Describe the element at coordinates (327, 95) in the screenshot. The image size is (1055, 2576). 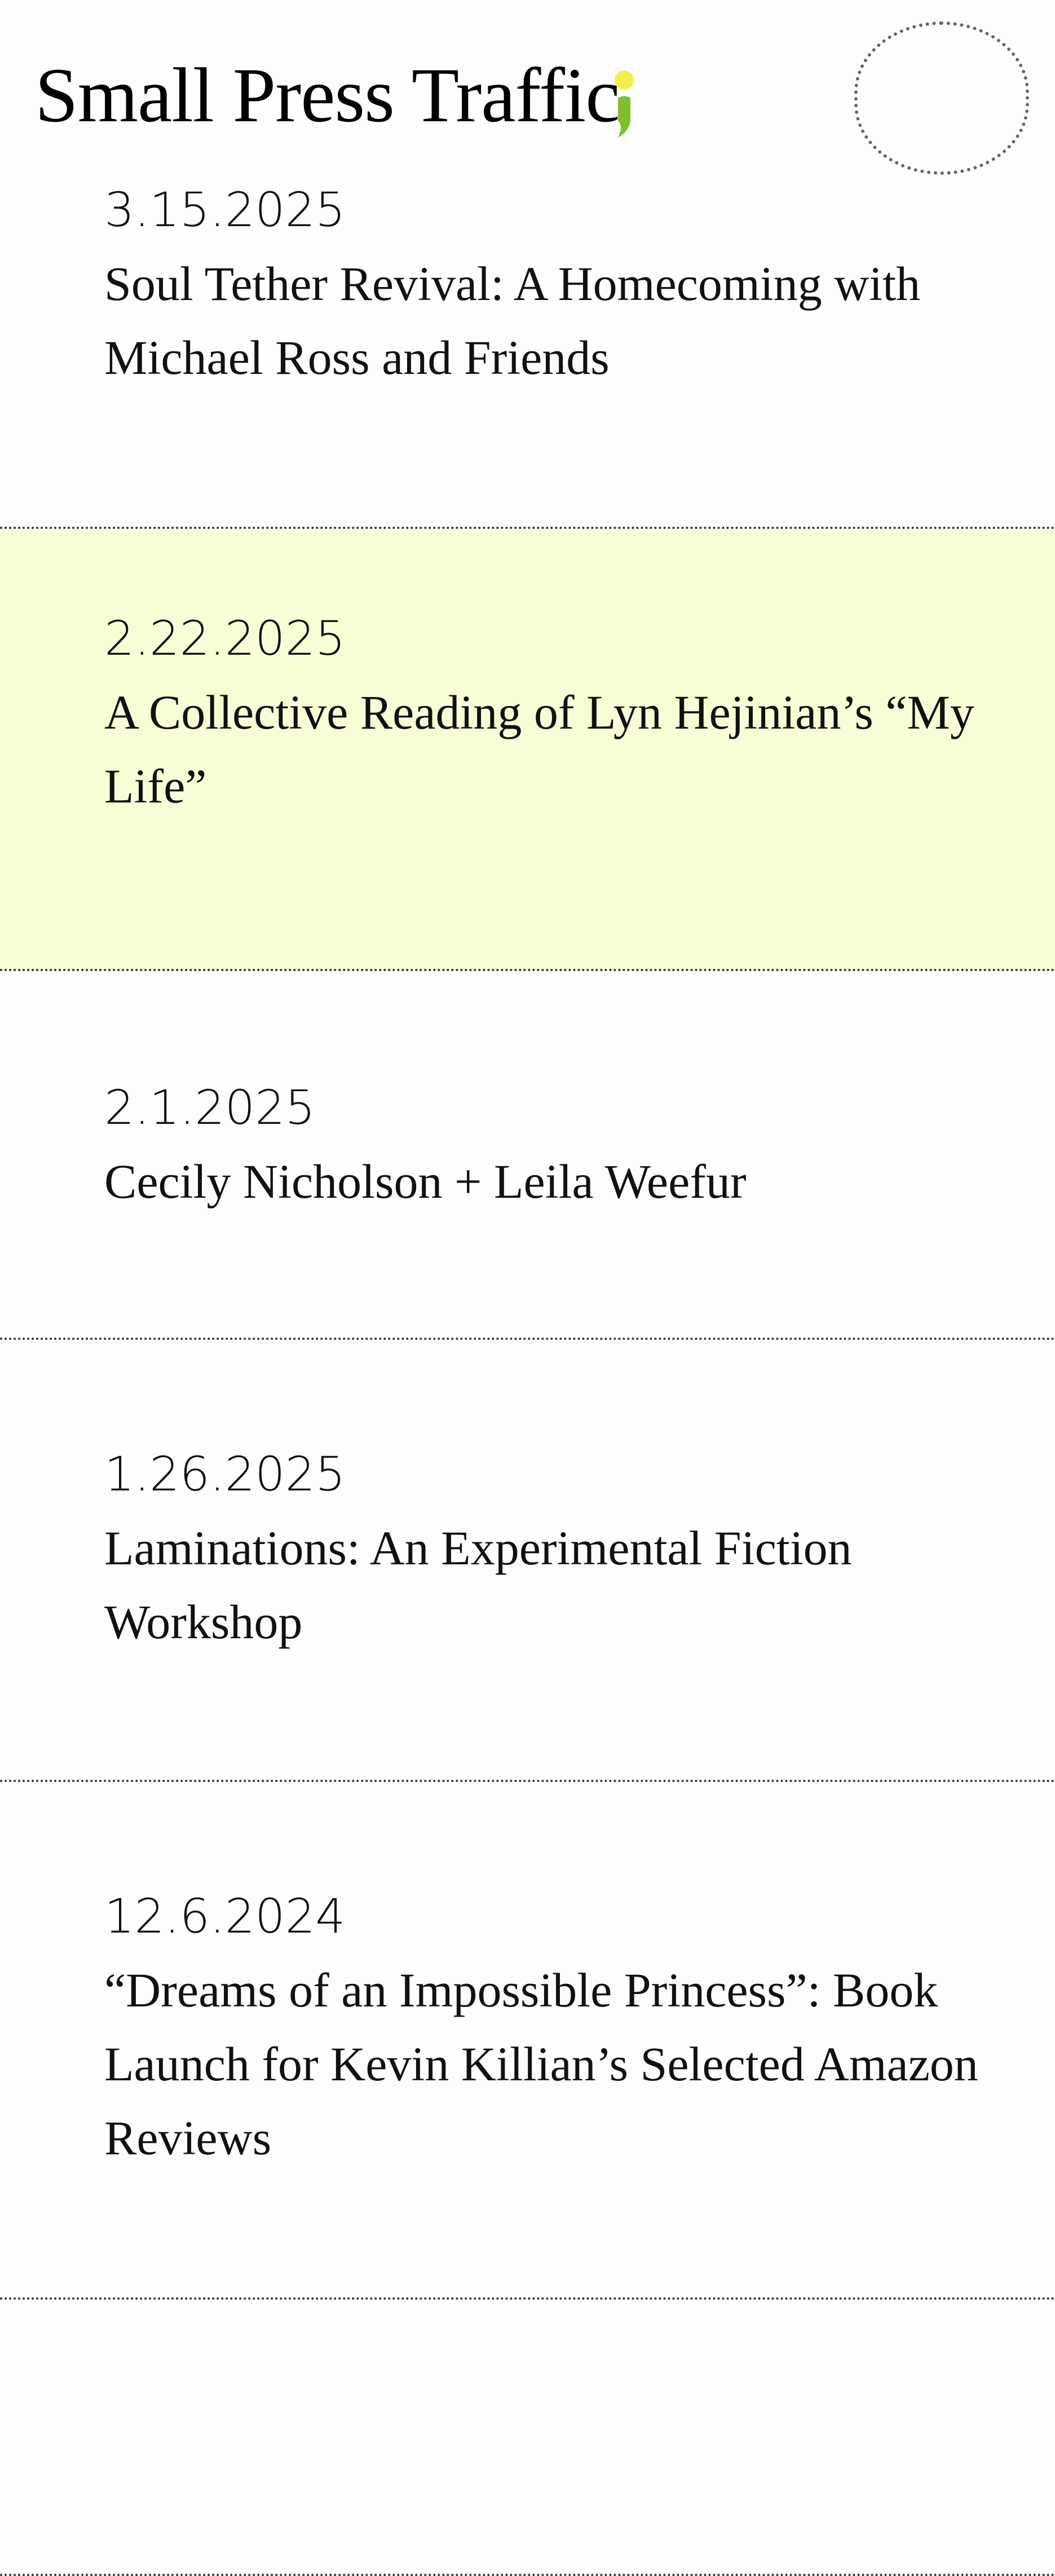
I see `site-title-link: Small Press Traffic` at that location.